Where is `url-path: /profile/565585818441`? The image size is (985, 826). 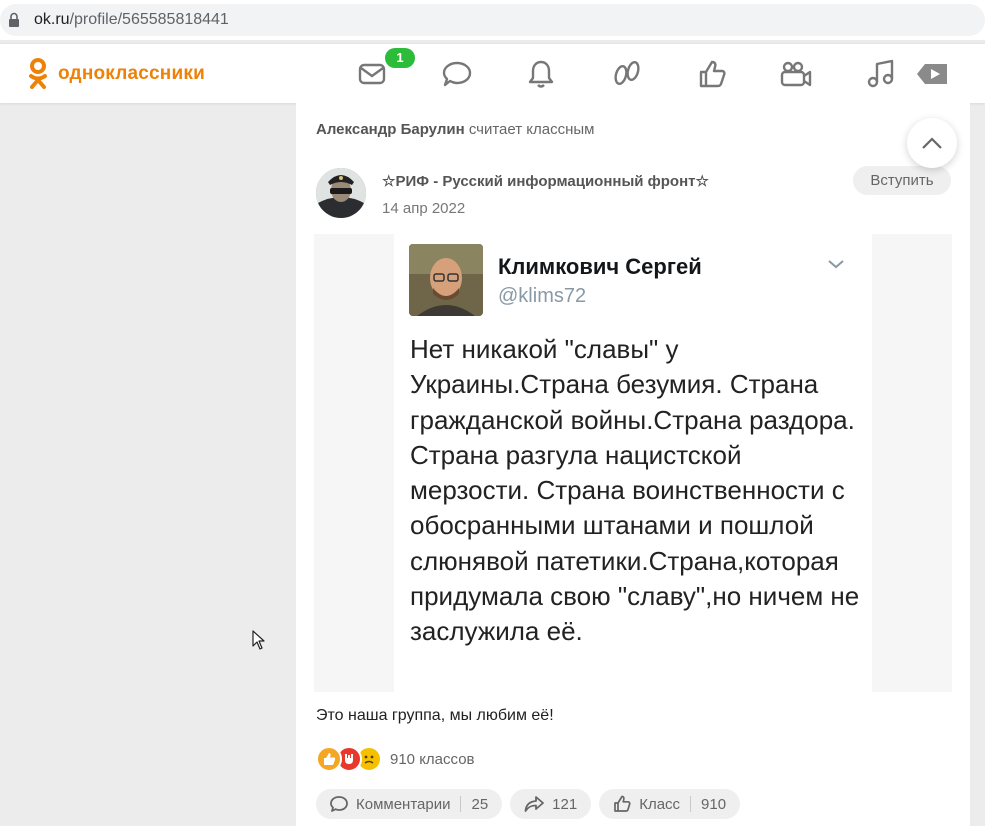
url-path: /profile/565585818441 is located at coordinates (149, 19).